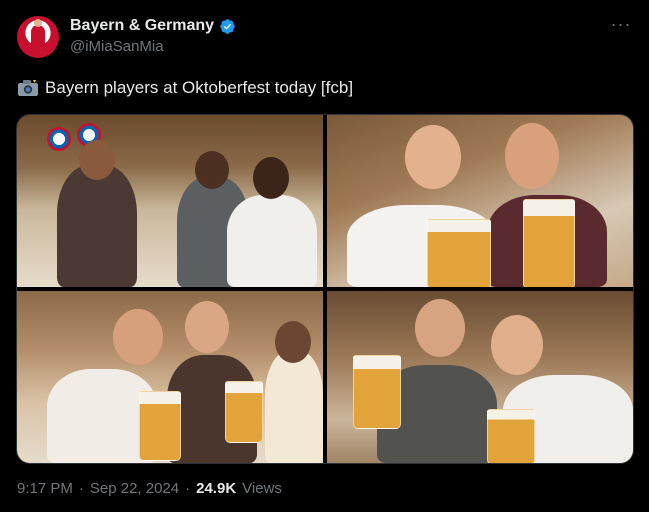 The width and height of the screenshot is (649, 512). I want to click on club-crest-decoration, so click(59, 139).